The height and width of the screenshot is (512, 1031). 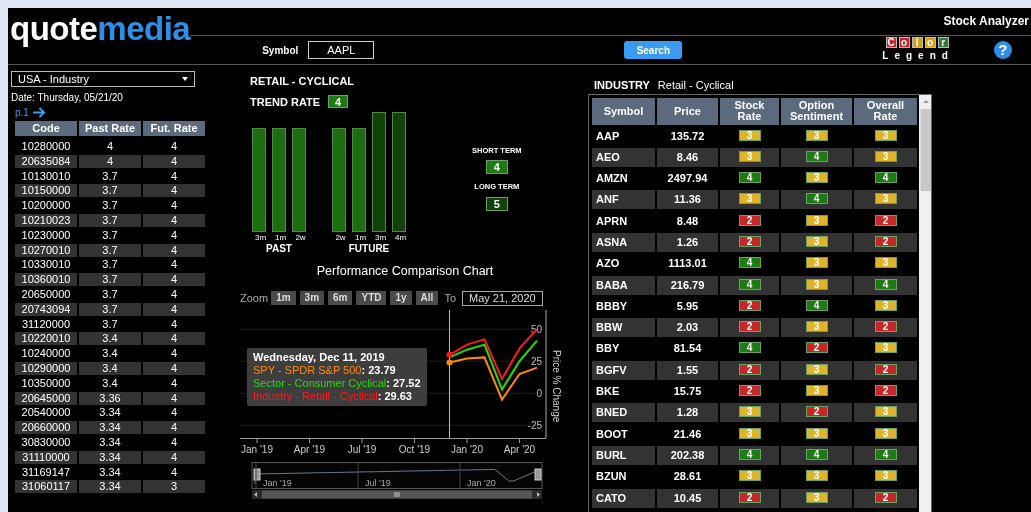 I want to click on symbol-label: Symbol, so click(x=280, y=50).